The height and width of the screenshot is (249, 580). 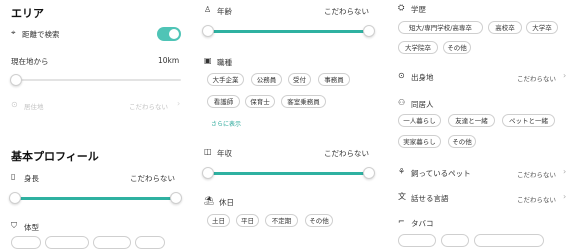 I want to click on show-more-link: さらに表示, so click(x=226, y=123).